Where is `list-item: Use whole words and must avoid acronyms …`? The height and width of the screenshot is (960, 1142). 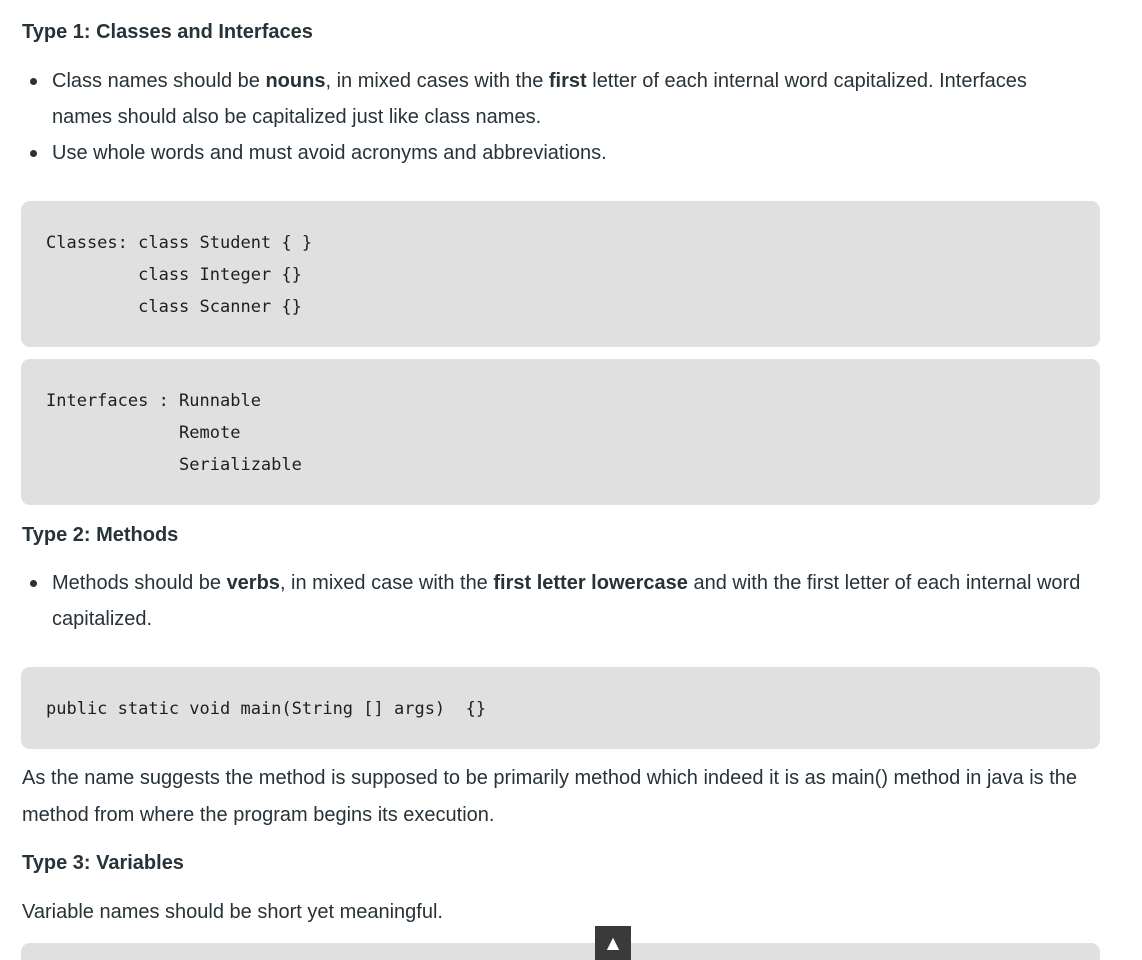 list-item: Use whole words and must avoid acronyms … is located at coordinates (557, 153).